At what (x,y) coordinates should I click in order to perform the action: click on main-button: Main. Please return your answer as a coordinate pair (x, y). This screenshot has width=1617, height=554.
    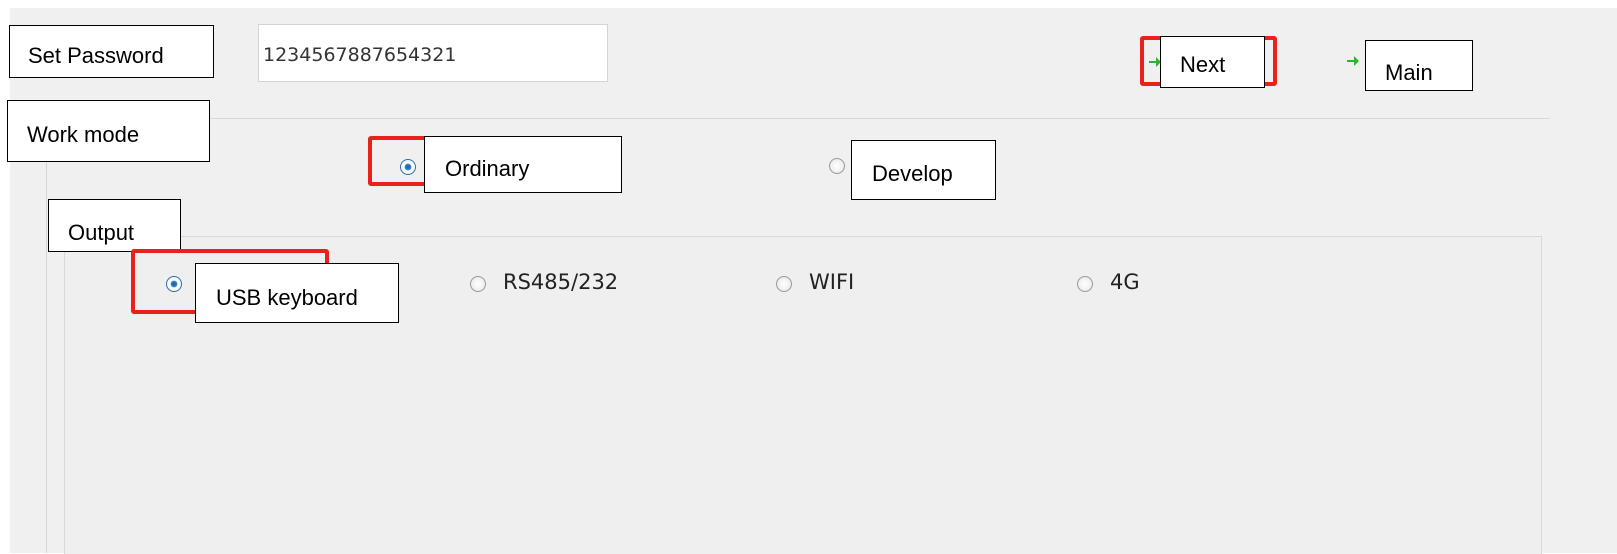
    Looking at the image, I should click on (1419, 65).